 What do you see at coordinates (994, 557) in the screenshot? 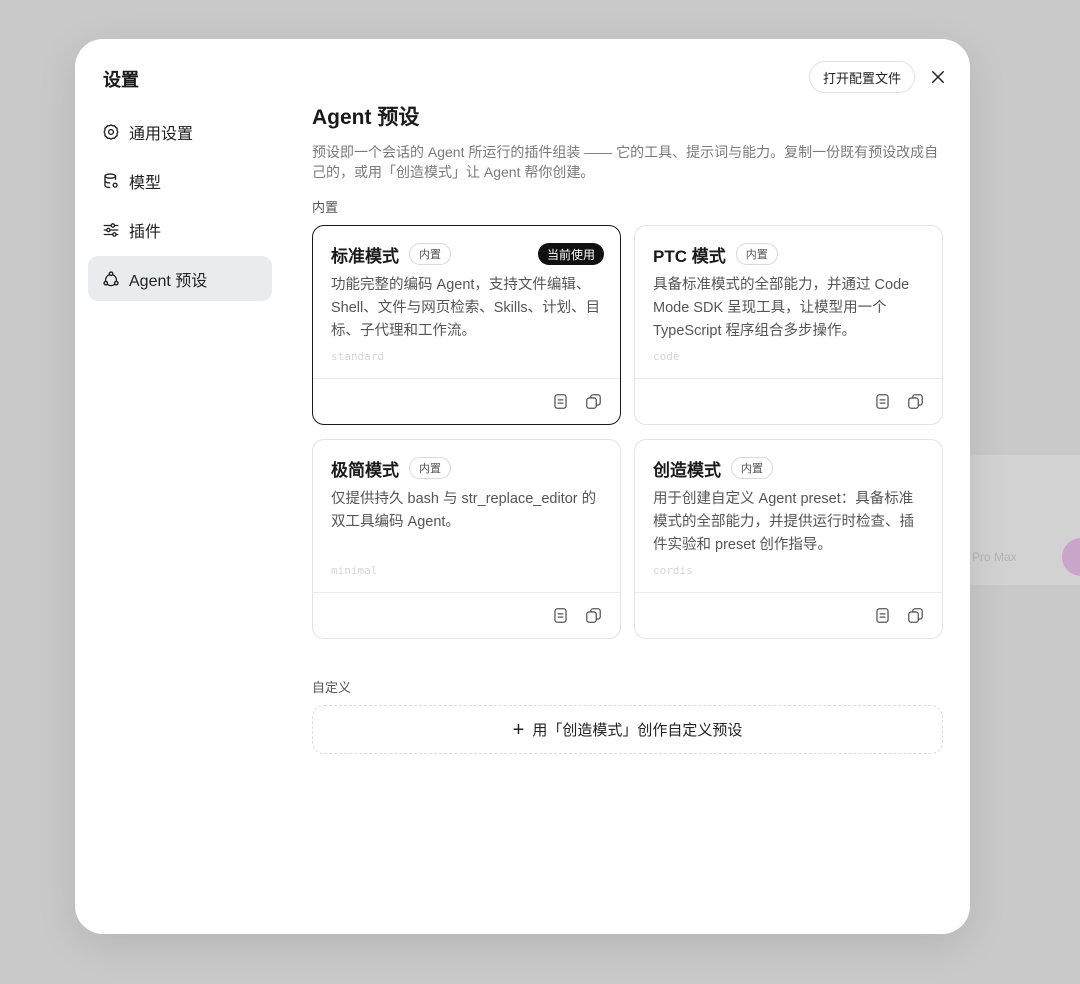
I see `background-model-label: Pro Max` at bounding box center [994, 557].